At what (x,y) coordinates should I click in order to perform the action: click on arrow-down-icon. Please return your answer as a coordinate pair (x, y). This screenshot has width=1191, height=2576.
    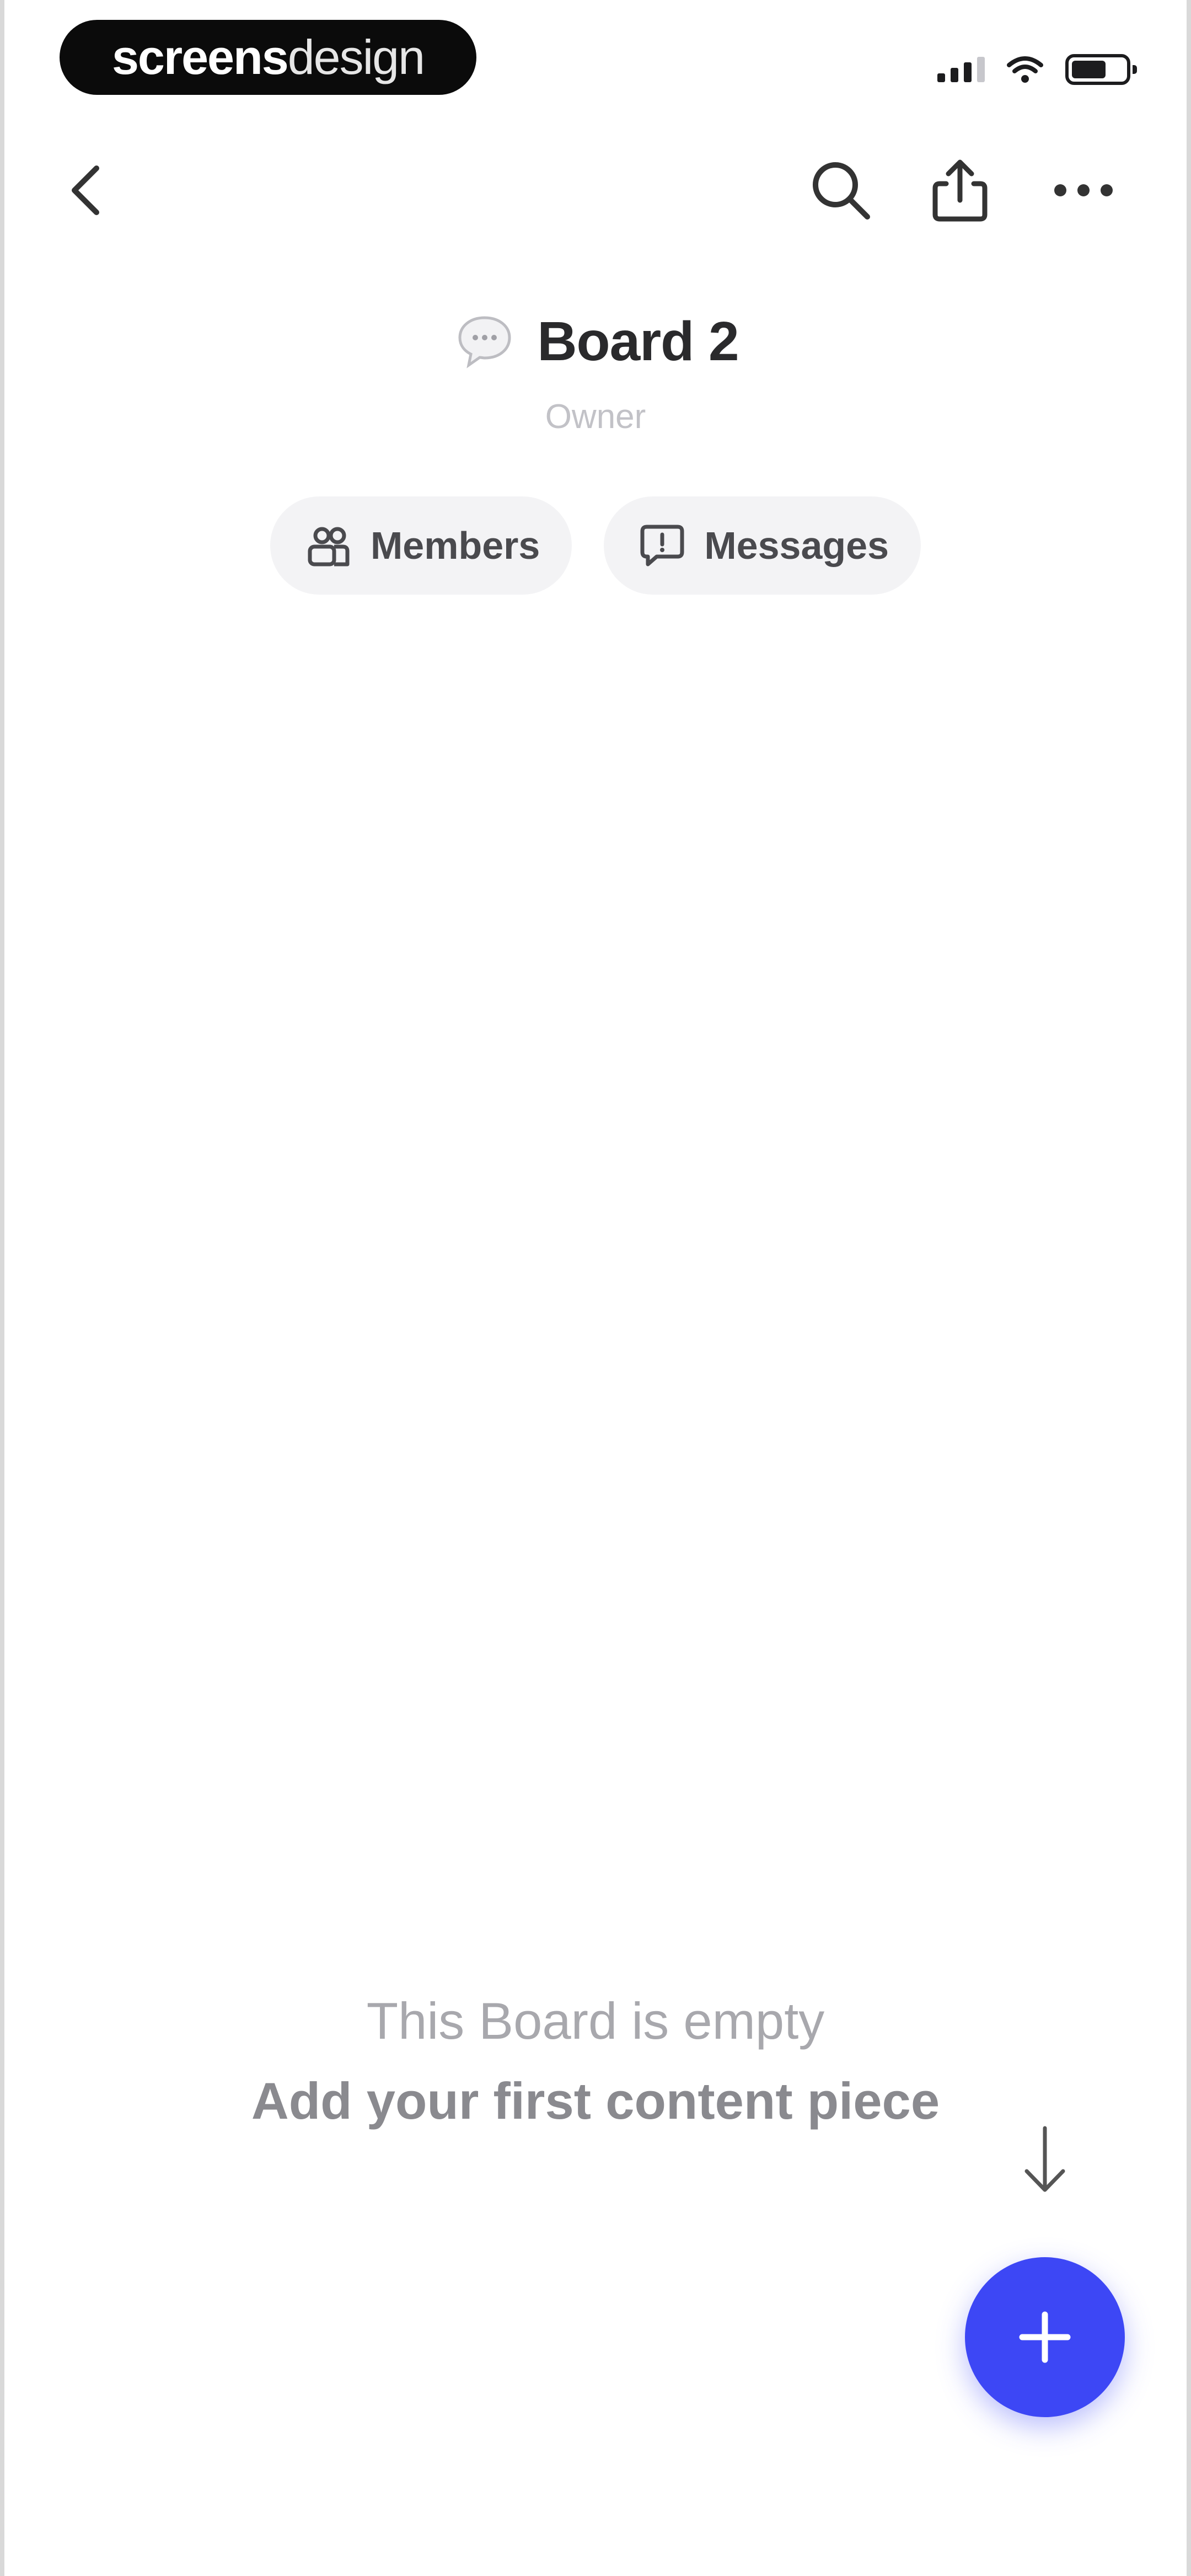
    Looking at the image, I should click on (1044, 2159).